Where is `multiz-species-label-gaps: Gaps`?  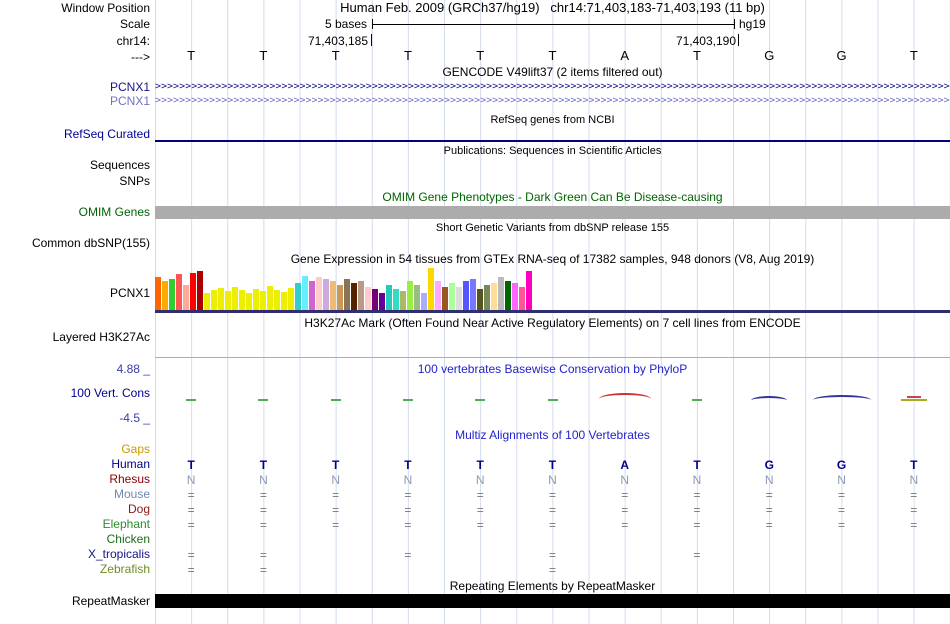
multiz-species-label-gaps: Gaps is located at coordinates (75, 449).